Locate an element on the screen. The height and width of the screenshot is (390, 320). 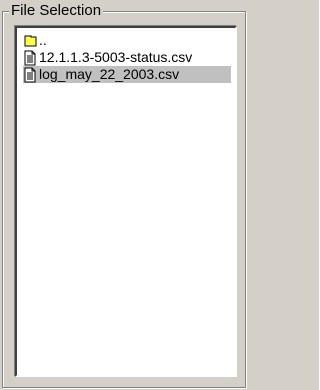
list-item-label: 12.1.1.3-5003-status.csv is located at coordinates (116, 57).